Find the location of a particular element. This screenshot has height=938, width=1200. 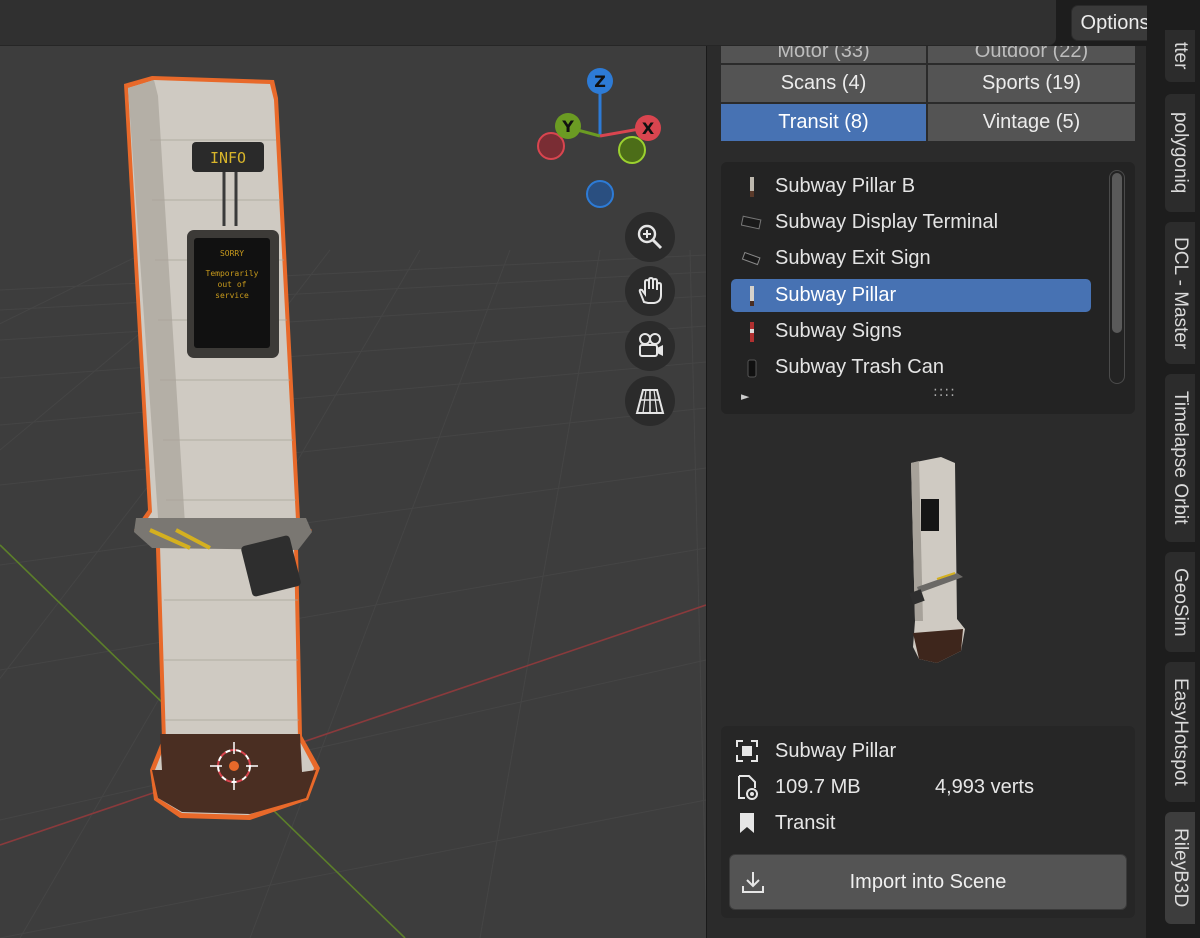

navigation-gizmo: Z Y X is located at coordinates (599, 138).